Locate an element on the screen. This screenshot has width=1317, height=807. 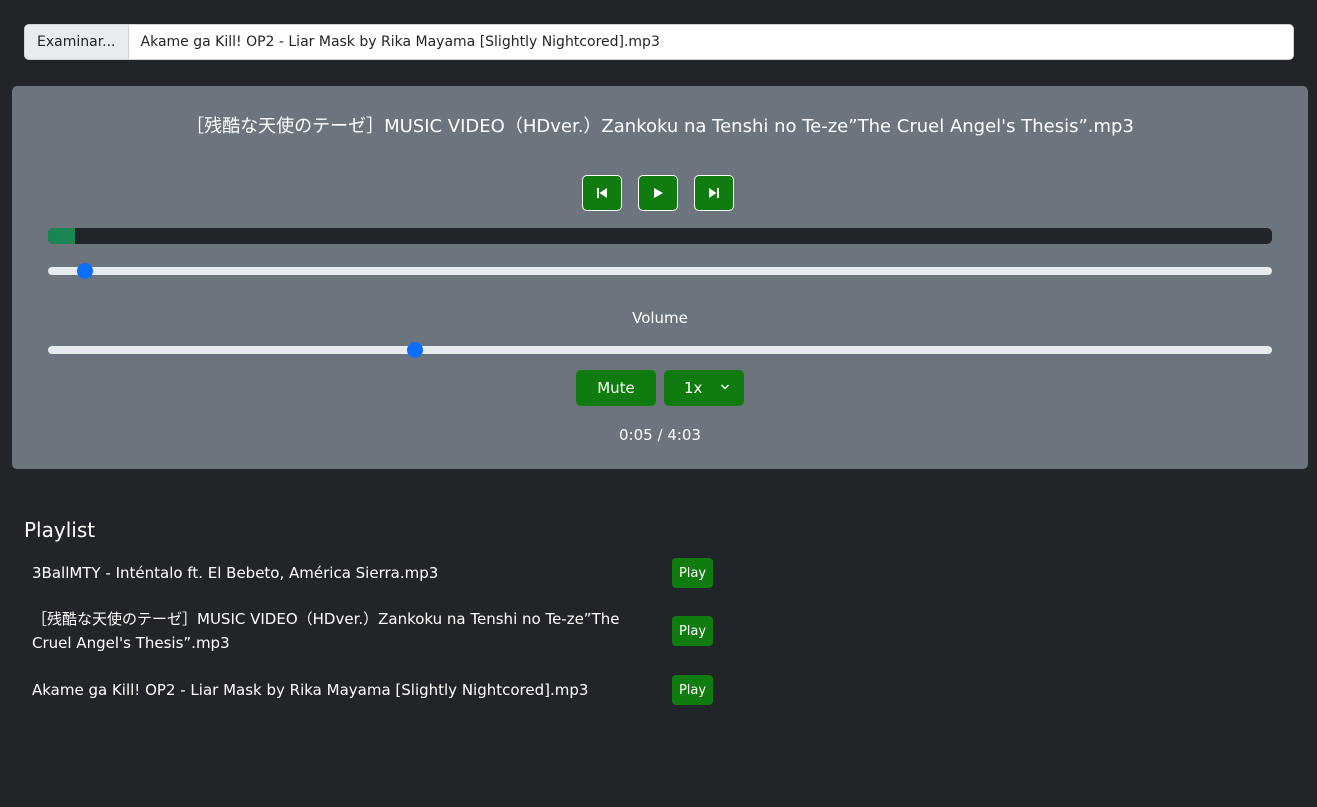
seek-slider is located at coordinates (660, 271).